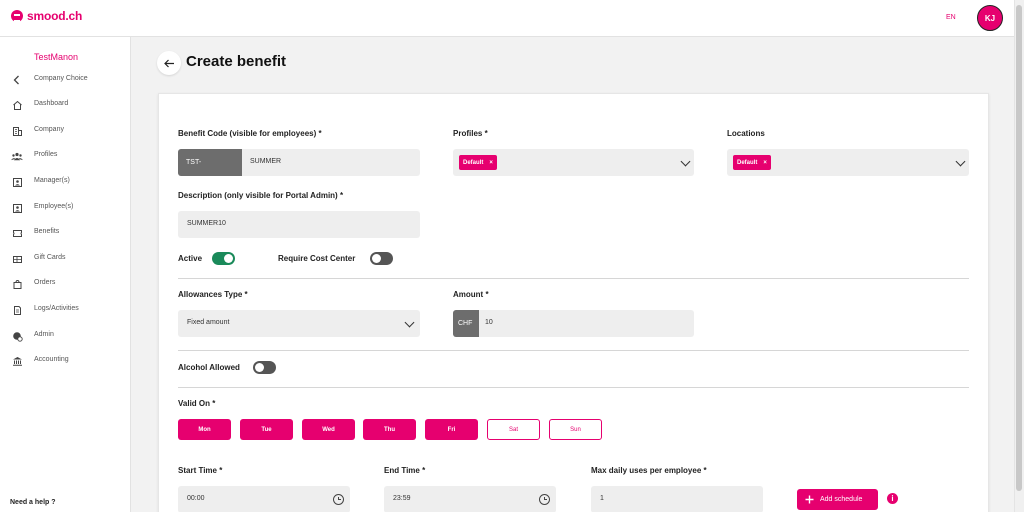 This screenshot has width=1024, height=512. I want to click on sidebar-item-label: Company Choice, so click(61, 78).